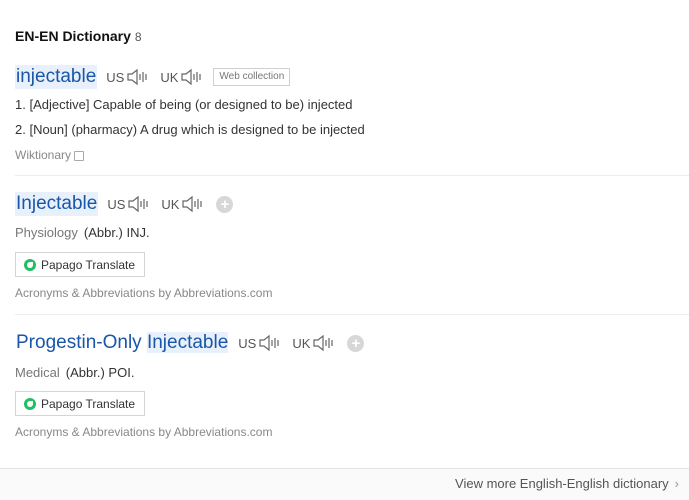  Describe the element at coordinates (352, 155) in the screenshot. I see `source-wiktionary: Wiktionary` at that location.